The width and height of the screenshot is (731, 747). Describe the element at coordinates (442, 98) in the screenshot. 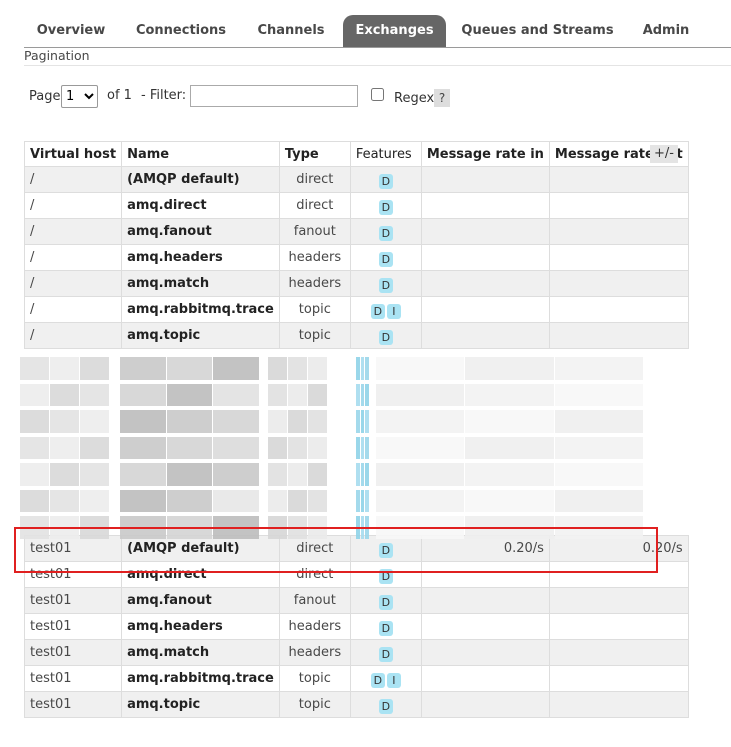

I see `help-icon: ?` at that location.